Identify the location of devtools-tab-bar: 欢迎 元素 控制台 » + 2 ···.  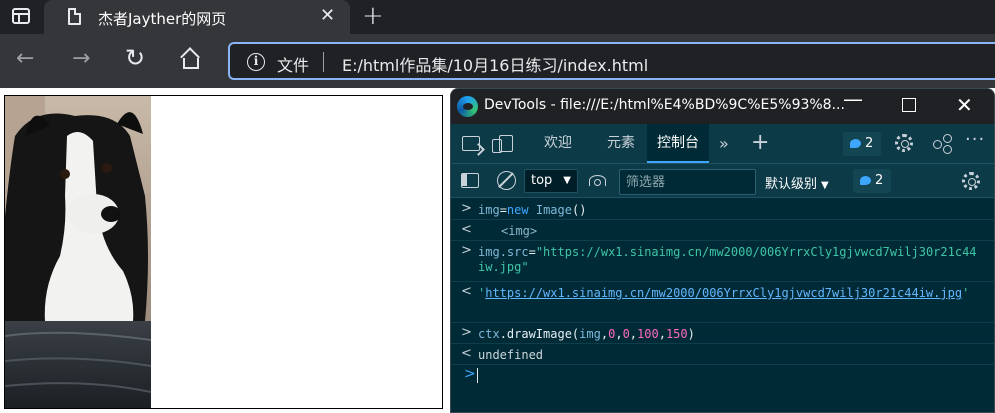
(722, 143).